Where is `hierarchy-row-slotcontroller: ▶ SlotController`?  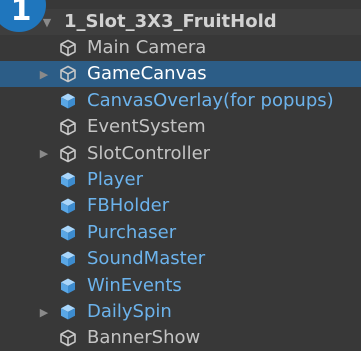
hierarchy-row-slotcontroller: ▶ SlotController is located at coordinates (180, 154).